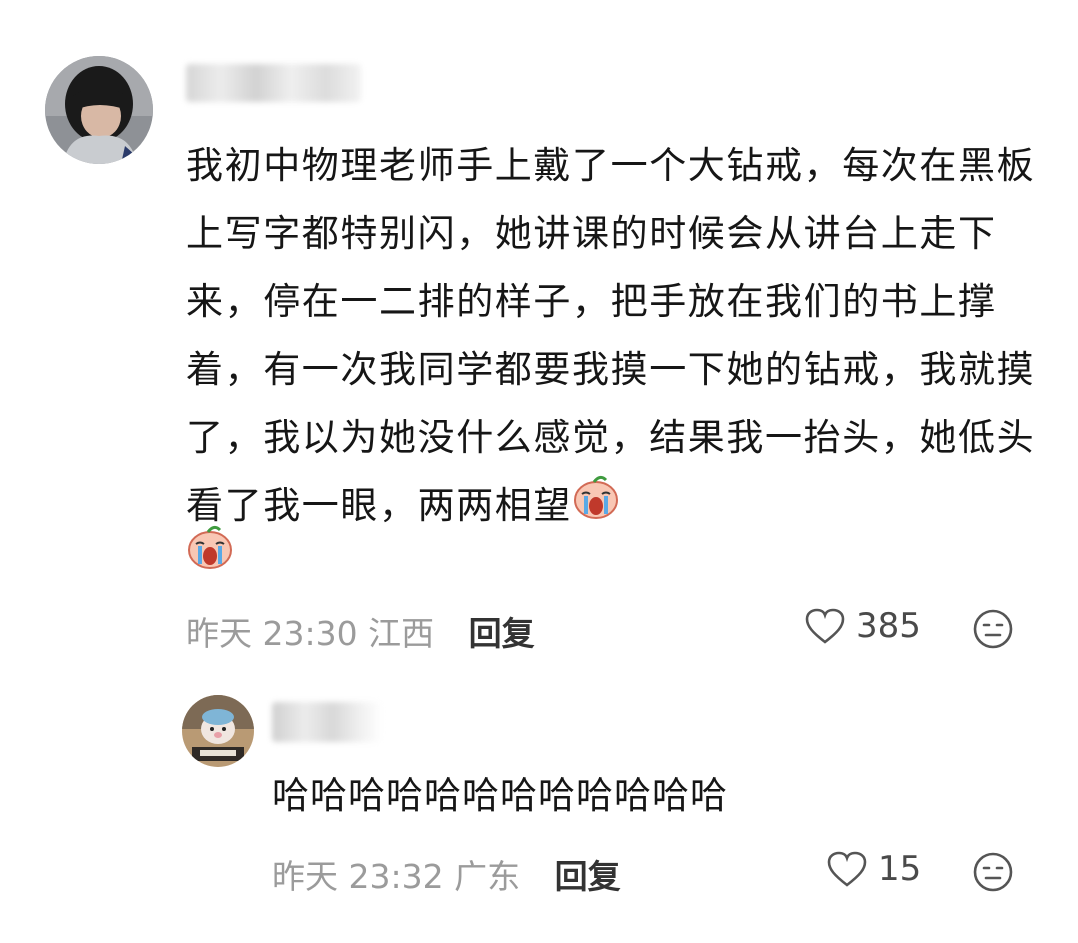 This screenshot has height=943, width=1078. What do you see at coordinates (487, 876) in the screenshot?
I see `location: 广东` at bounding box center [487, 876].